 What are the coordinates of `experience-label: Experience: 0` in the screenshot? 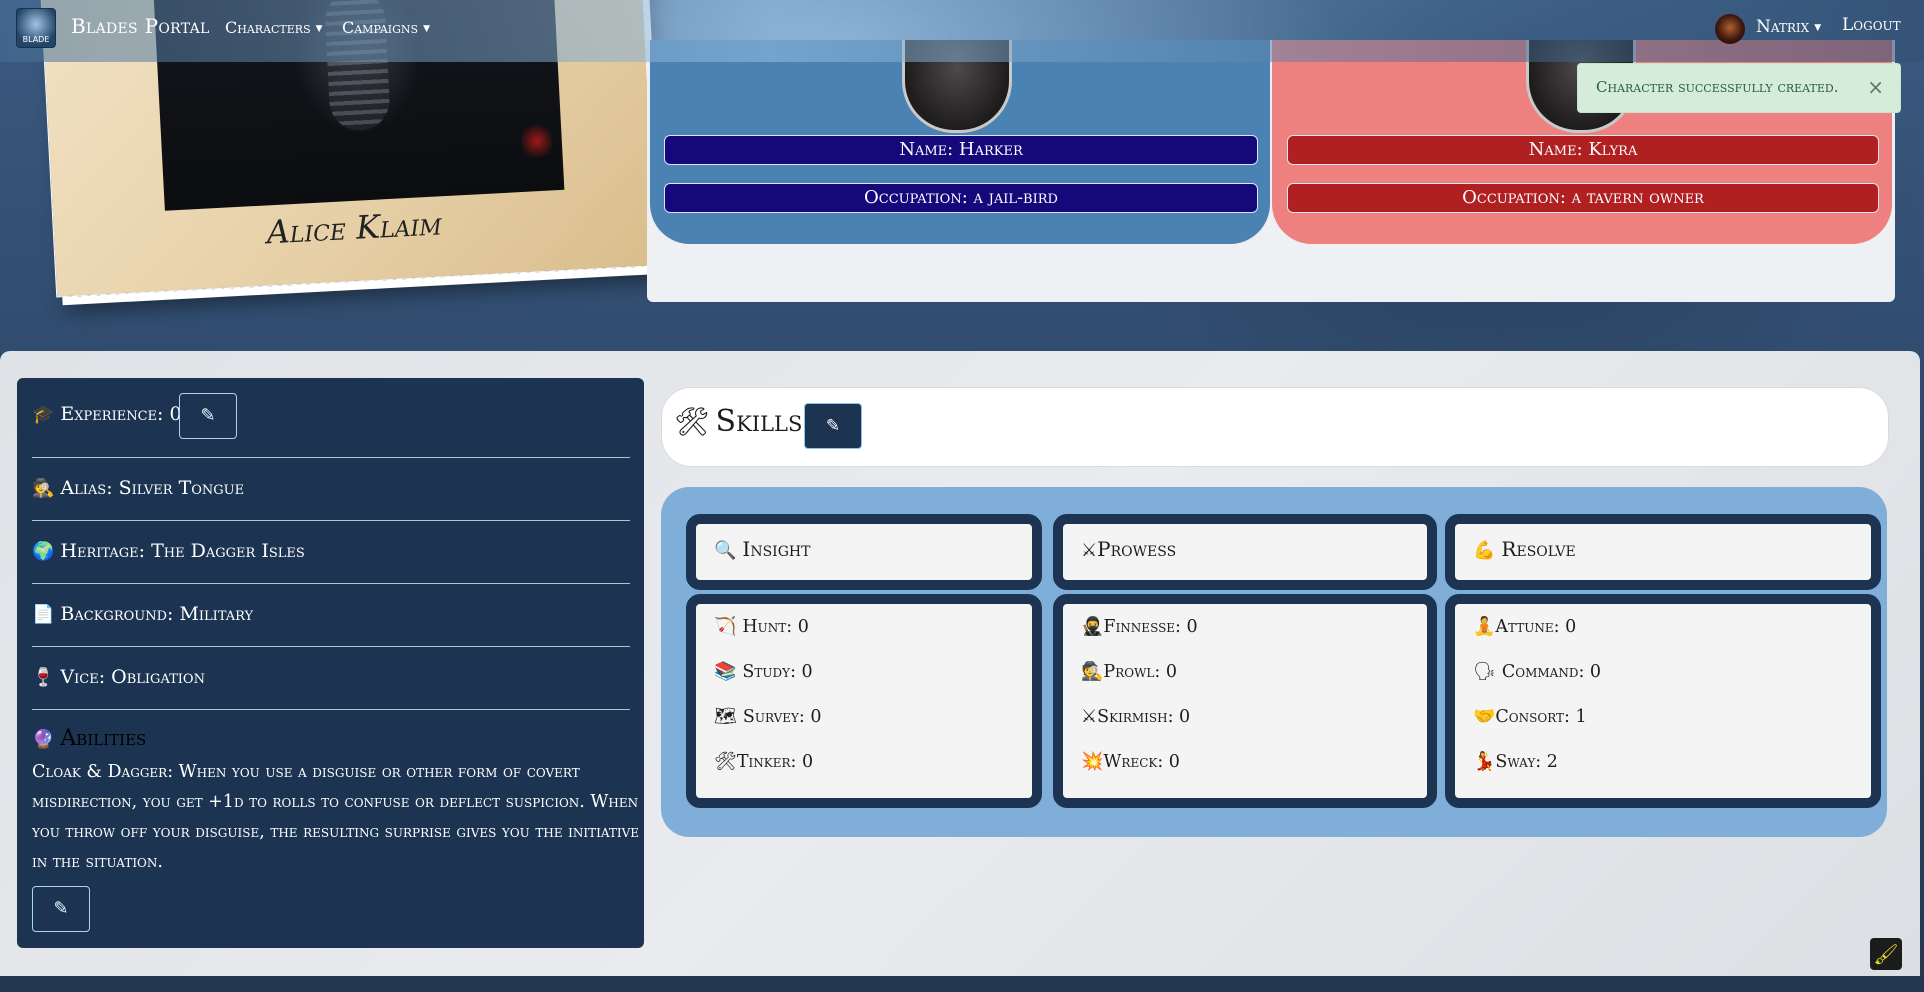 It's located at (121, 414).